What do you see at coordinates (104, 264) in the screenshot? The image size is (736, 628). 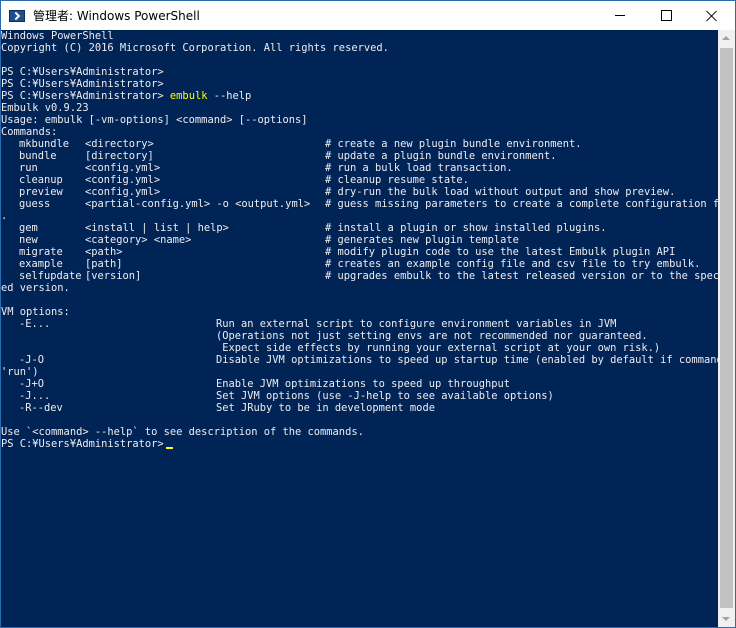 I see `command-args: [path]` at bounding box center [104, 264].